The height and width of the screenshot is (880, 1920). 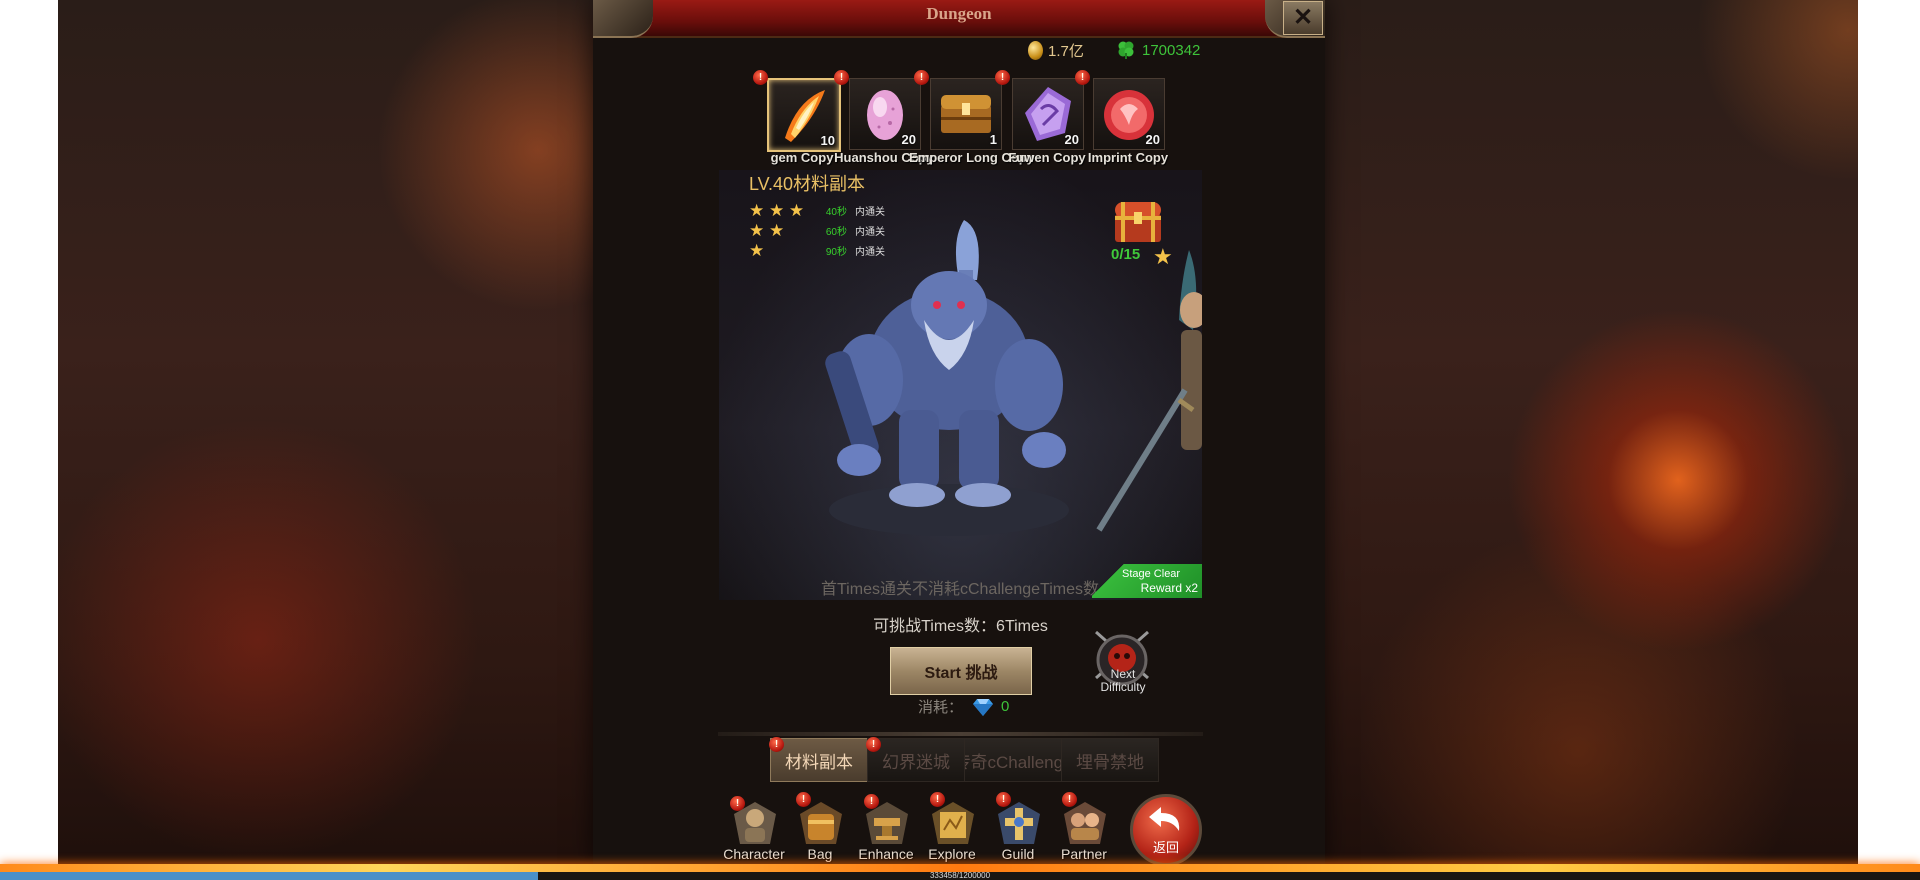 I want to click on nav-guild: Guild, so click(x=1018, y=828).